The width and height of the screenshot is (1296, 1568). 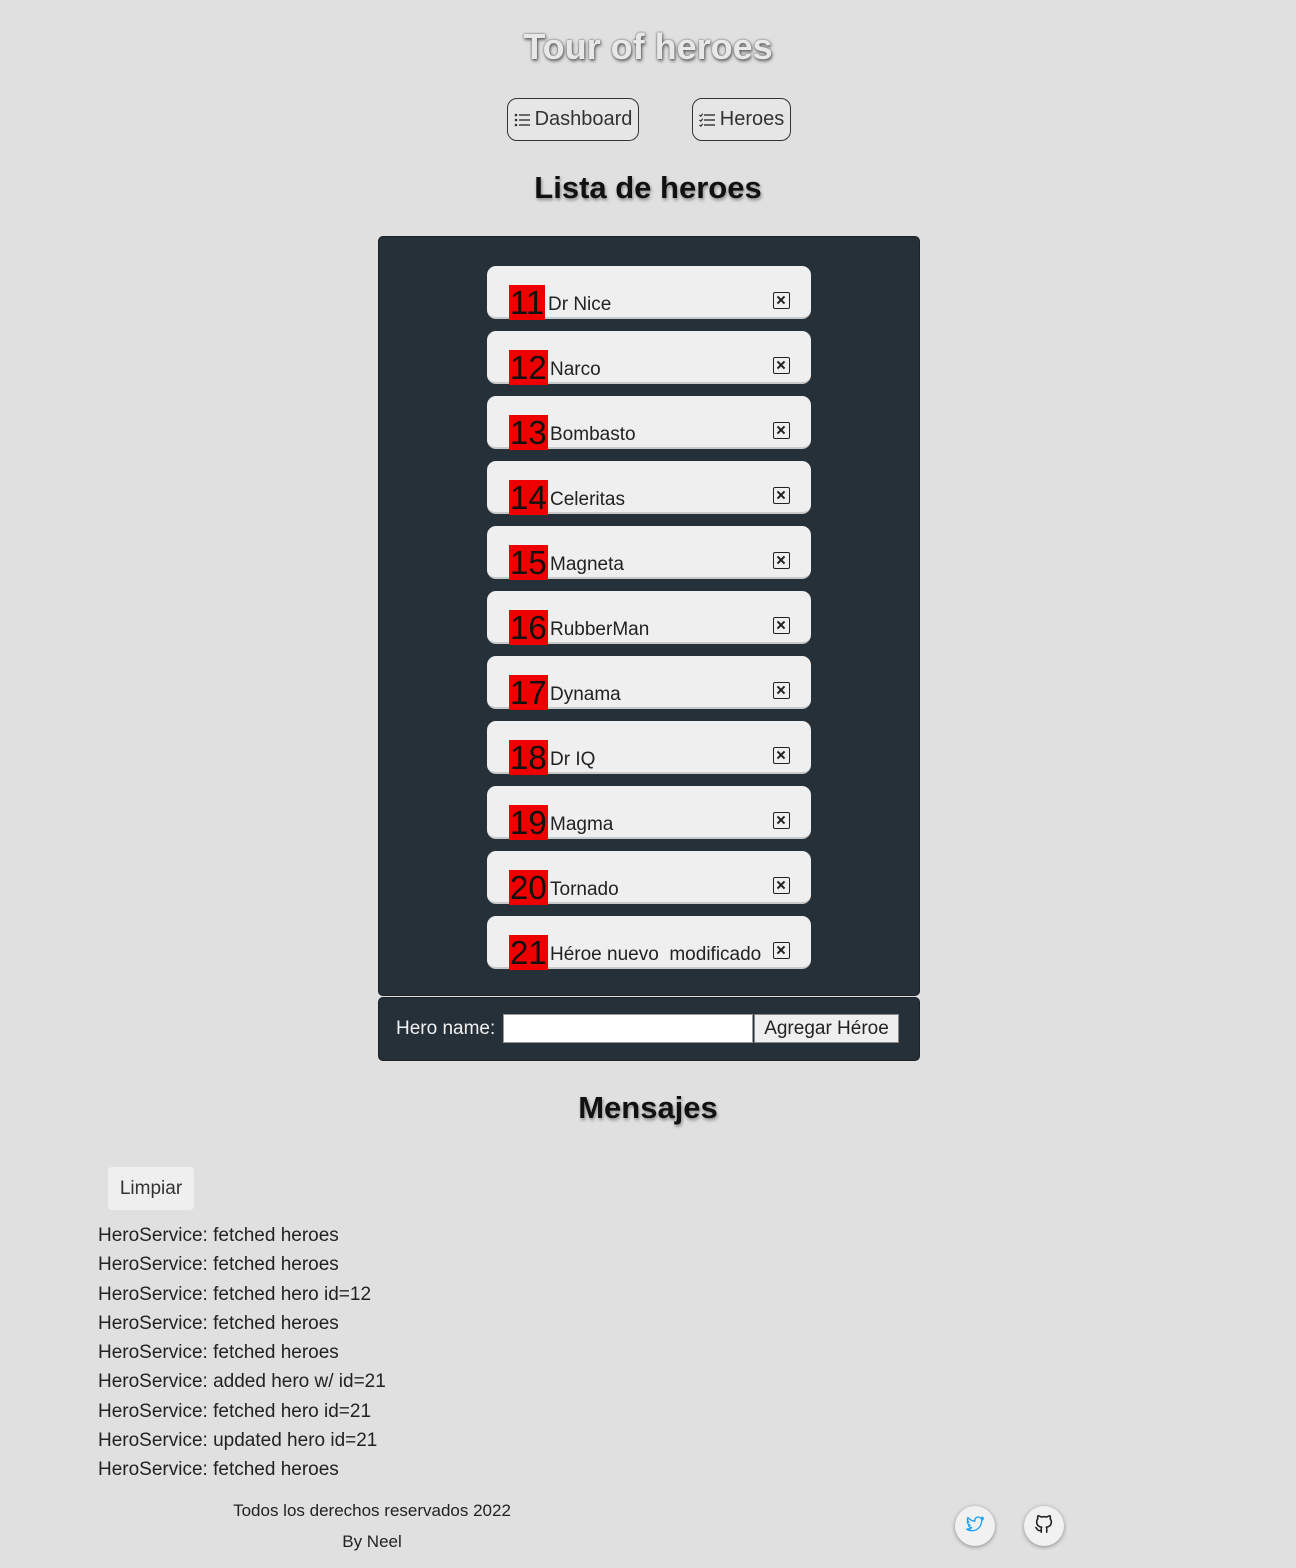 I want to click on hero-item: 11 Dr Nice, so click(x=649, y=293).